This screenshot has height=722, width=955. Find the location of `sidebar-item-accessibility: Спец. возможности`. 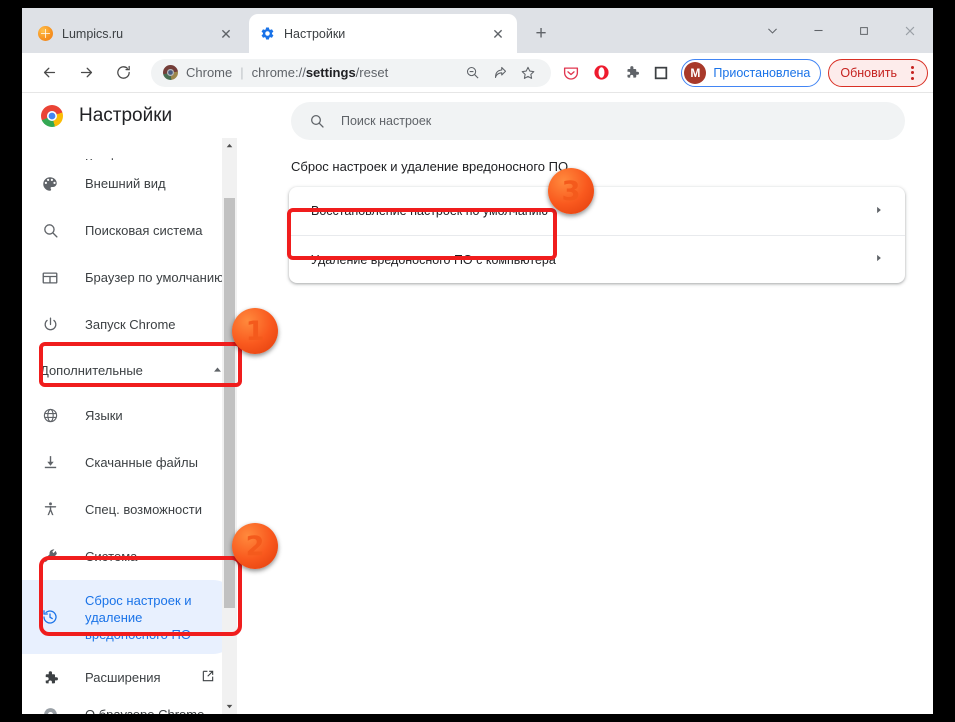

sidebar-item-accessibility: Спец. возможности is located at coordinates (129, 509).